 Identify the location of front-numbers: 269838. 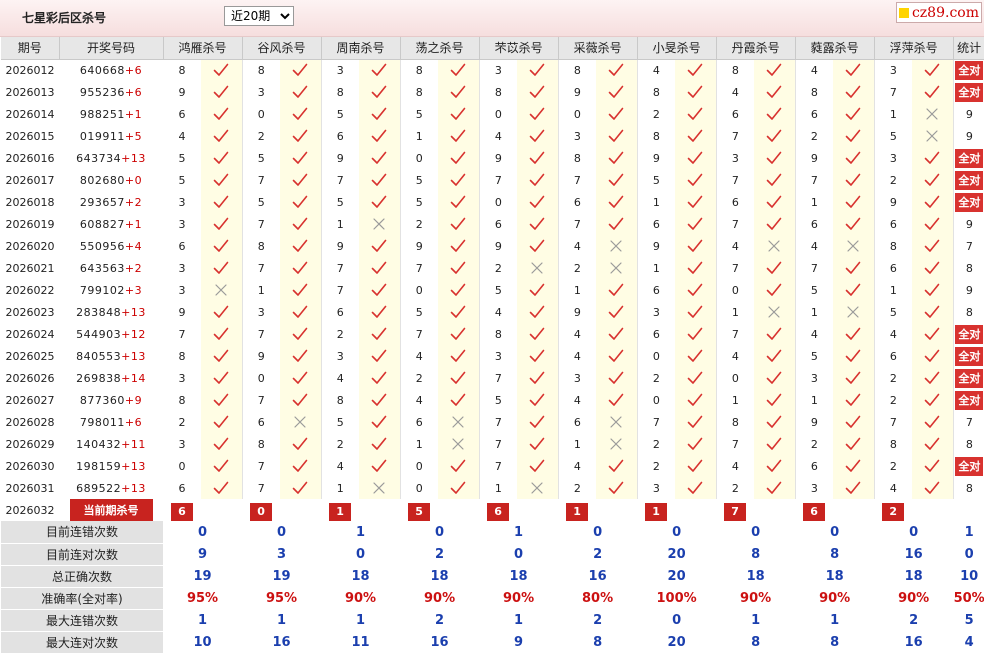
(99, 378).